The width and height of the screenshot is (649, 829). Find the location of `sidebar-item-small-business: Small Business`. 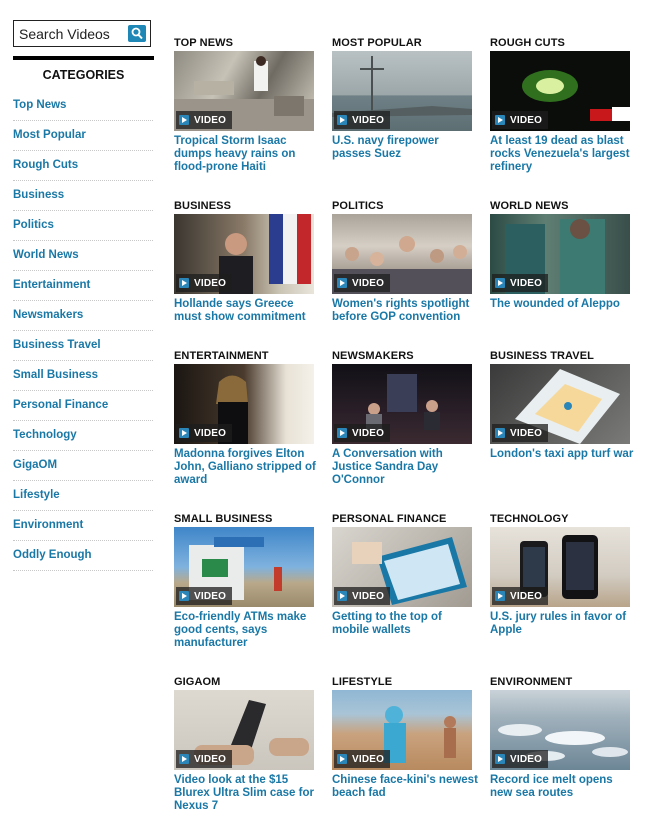

sidebar-item-small-business: Small Business is located at coordinates (83, 371).